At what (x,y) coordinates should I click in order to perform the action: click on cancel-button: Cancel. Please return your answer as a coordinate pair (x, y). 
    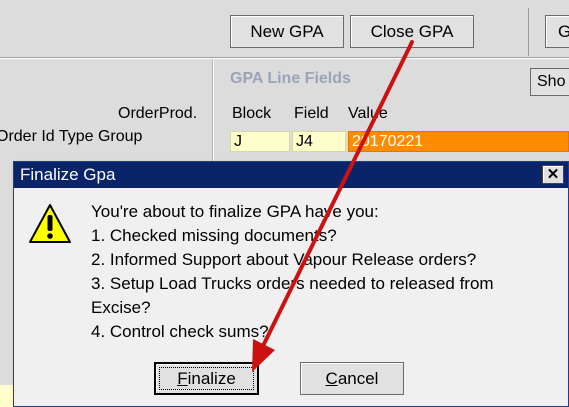
    Looking at the image, I should click on (352, 378).